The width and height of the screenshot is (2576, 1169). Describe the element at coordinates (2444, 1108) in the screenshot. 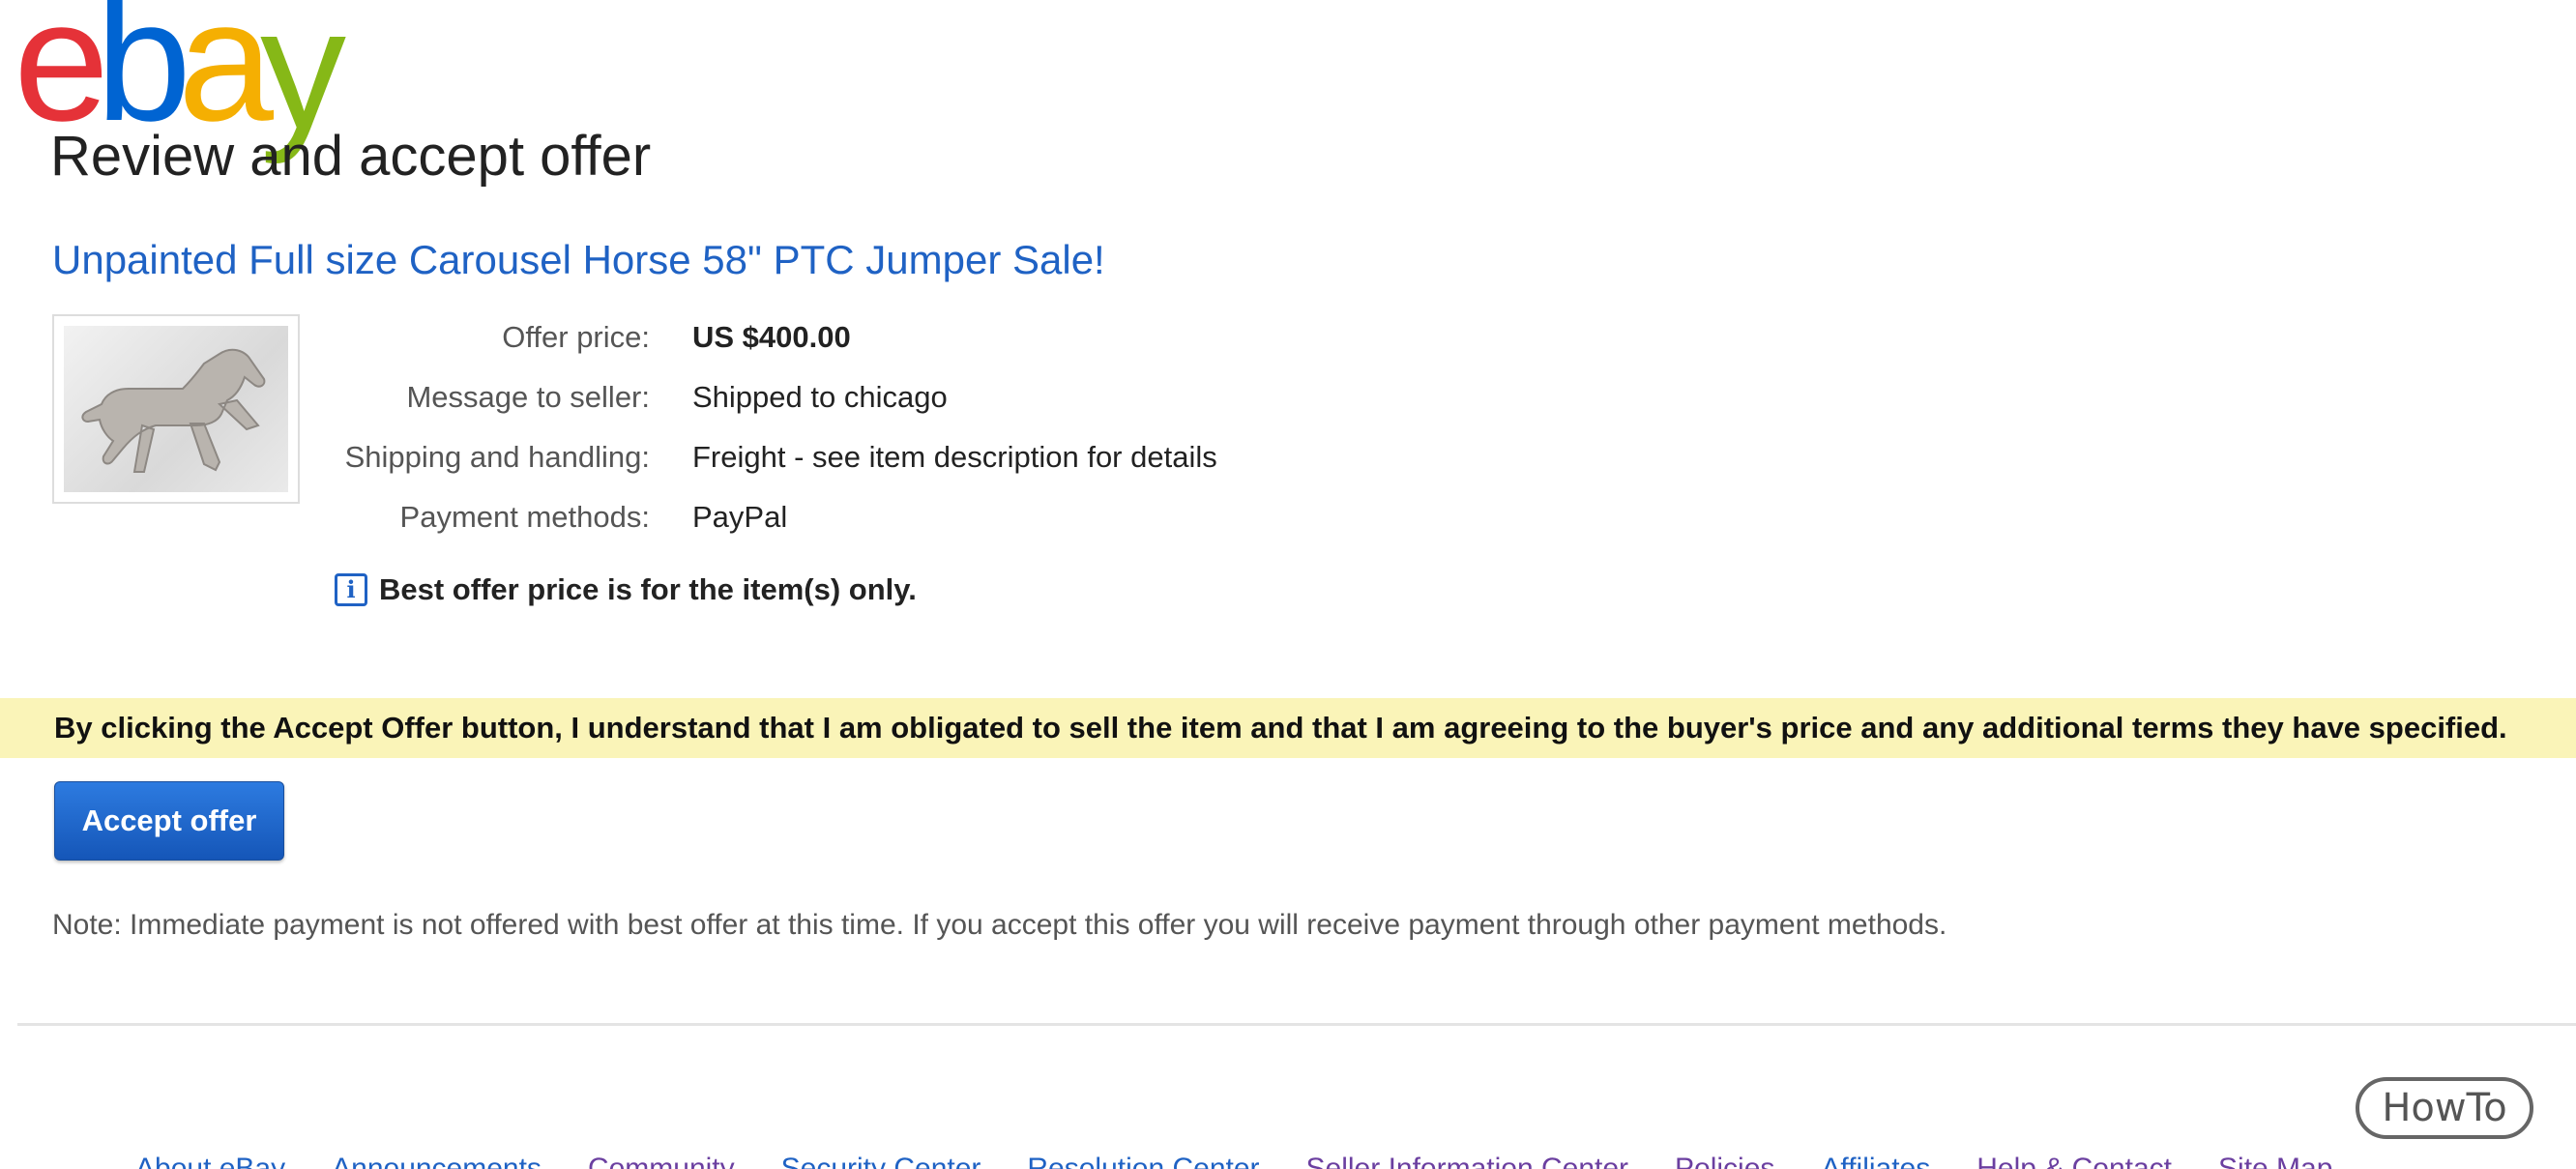

I see `howto-watermark: HowTo` at that location.